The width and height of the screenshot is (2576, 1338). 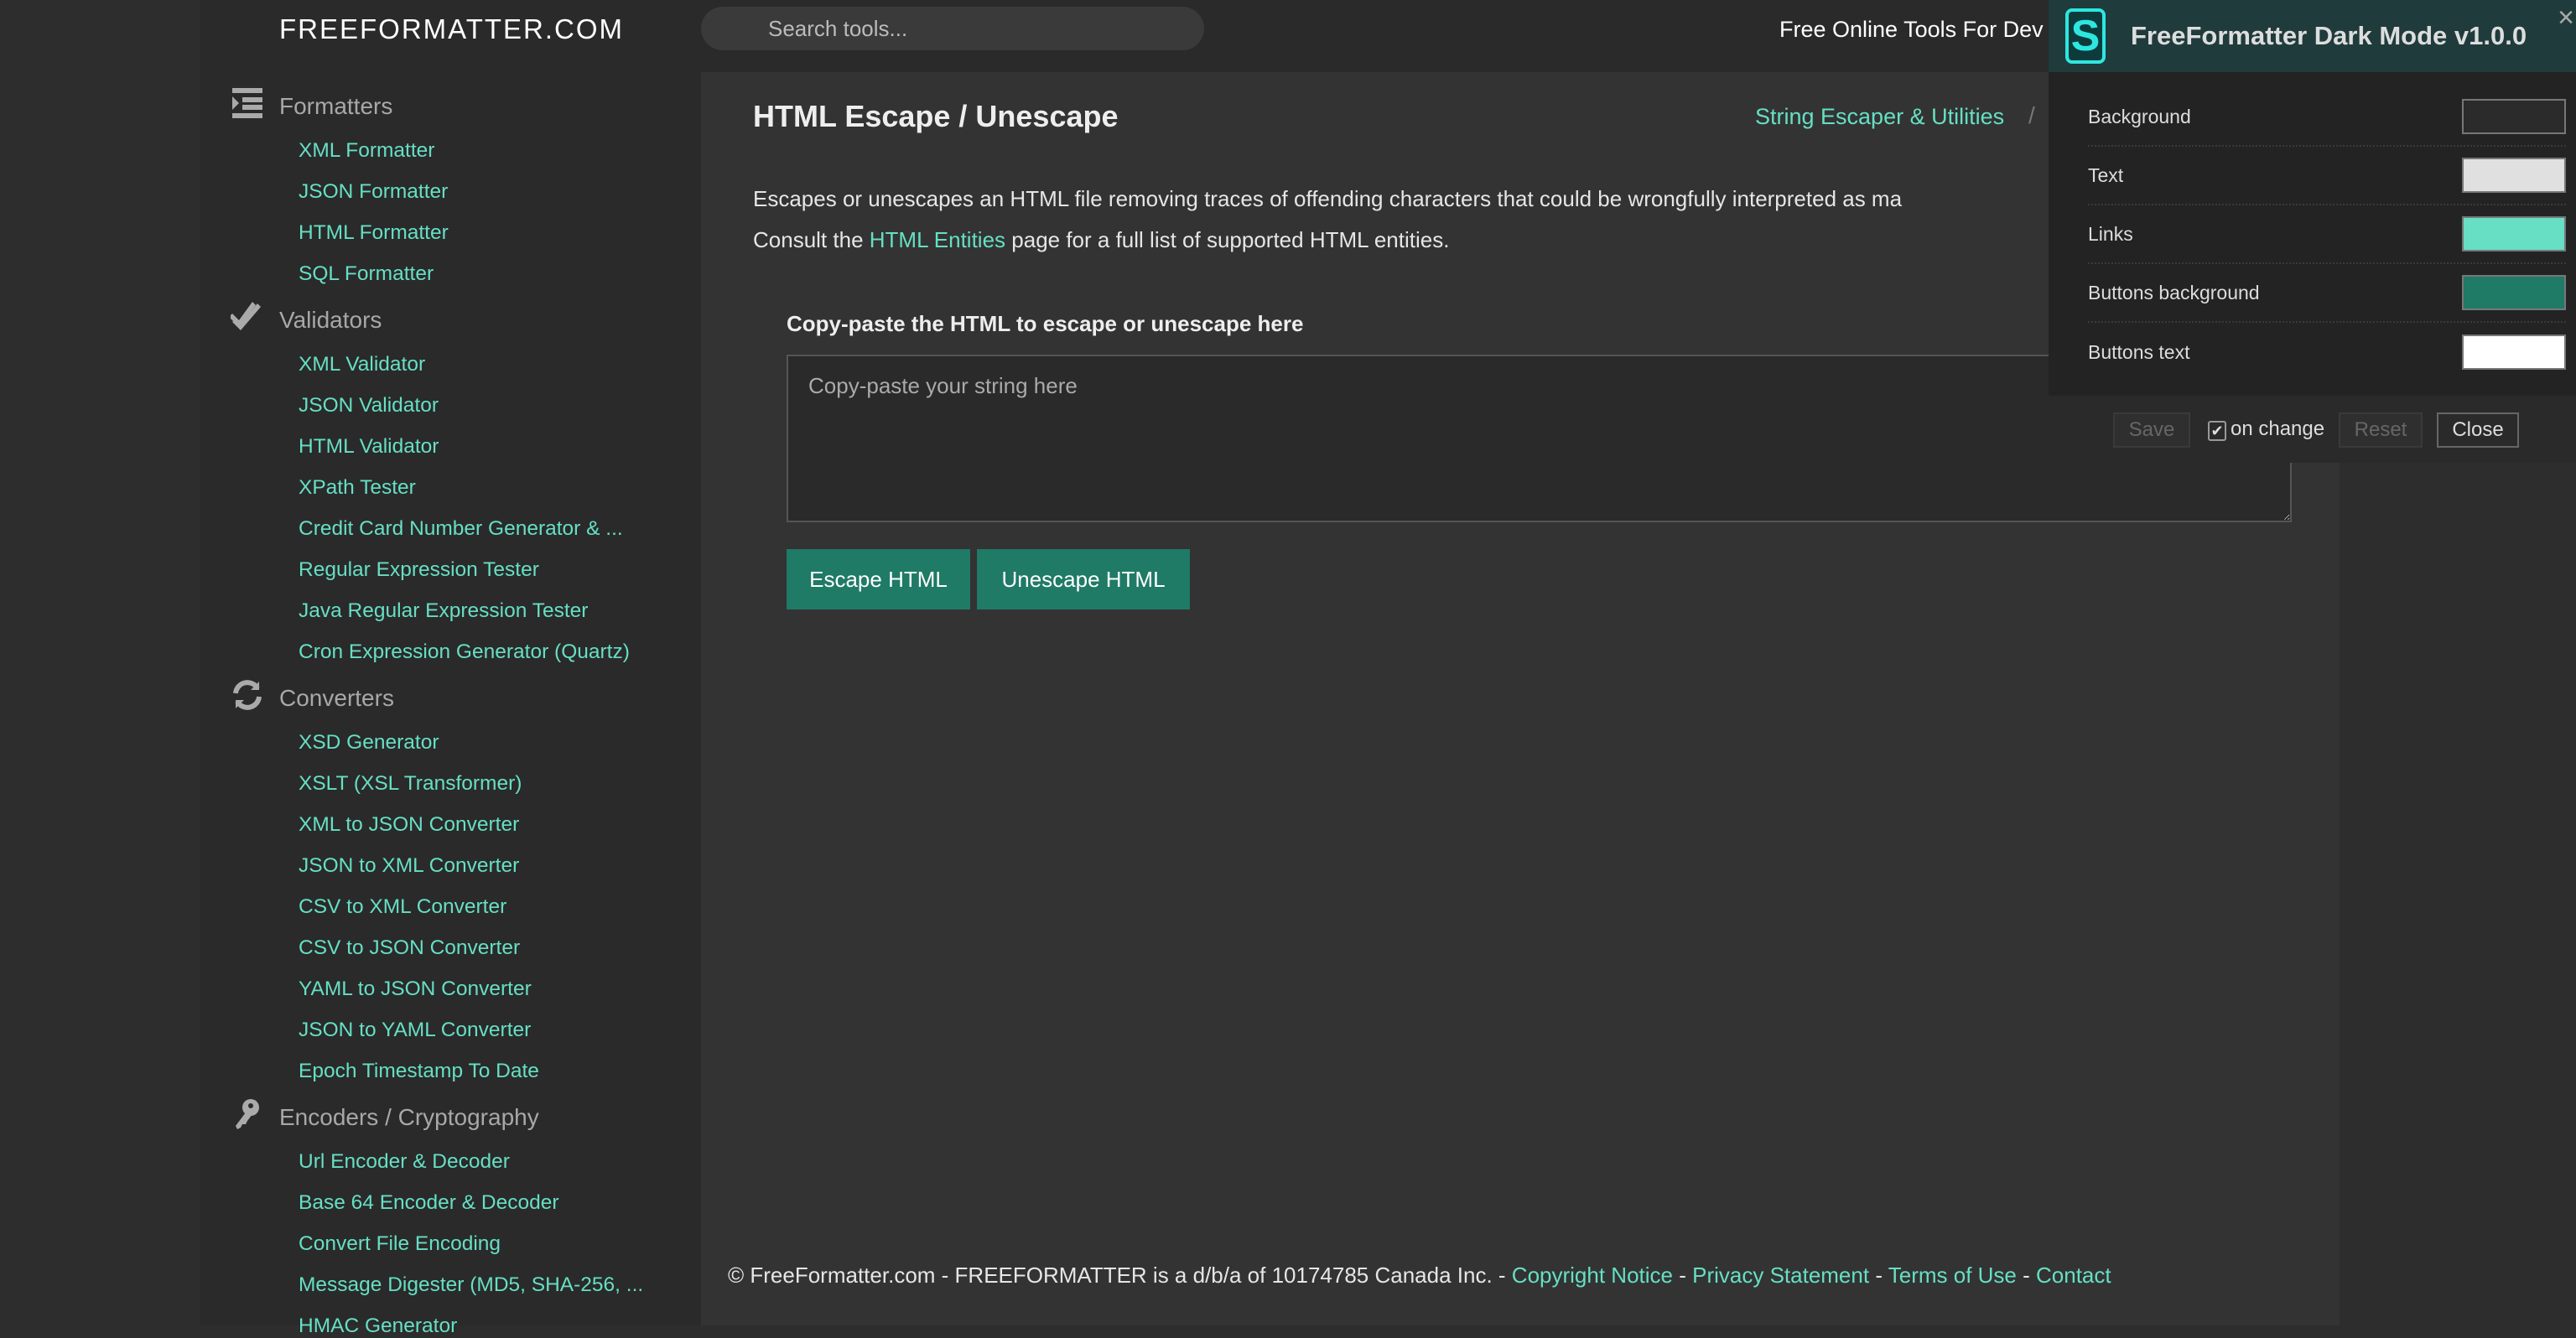 I want to click on panel-header: S FreeFormatter Dark Mode v1.0.0, so click(x=2312, y=36).